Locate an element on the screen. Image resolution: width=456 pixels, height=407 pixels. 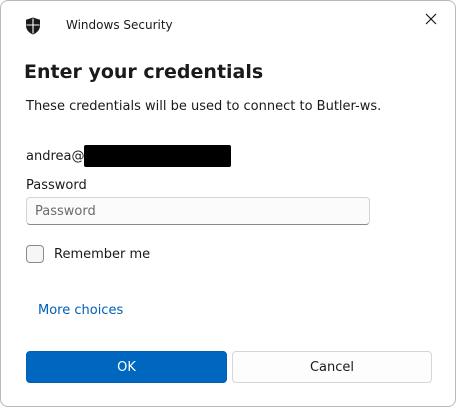
remember-me-checkbox is located at coordinates (35, 254).